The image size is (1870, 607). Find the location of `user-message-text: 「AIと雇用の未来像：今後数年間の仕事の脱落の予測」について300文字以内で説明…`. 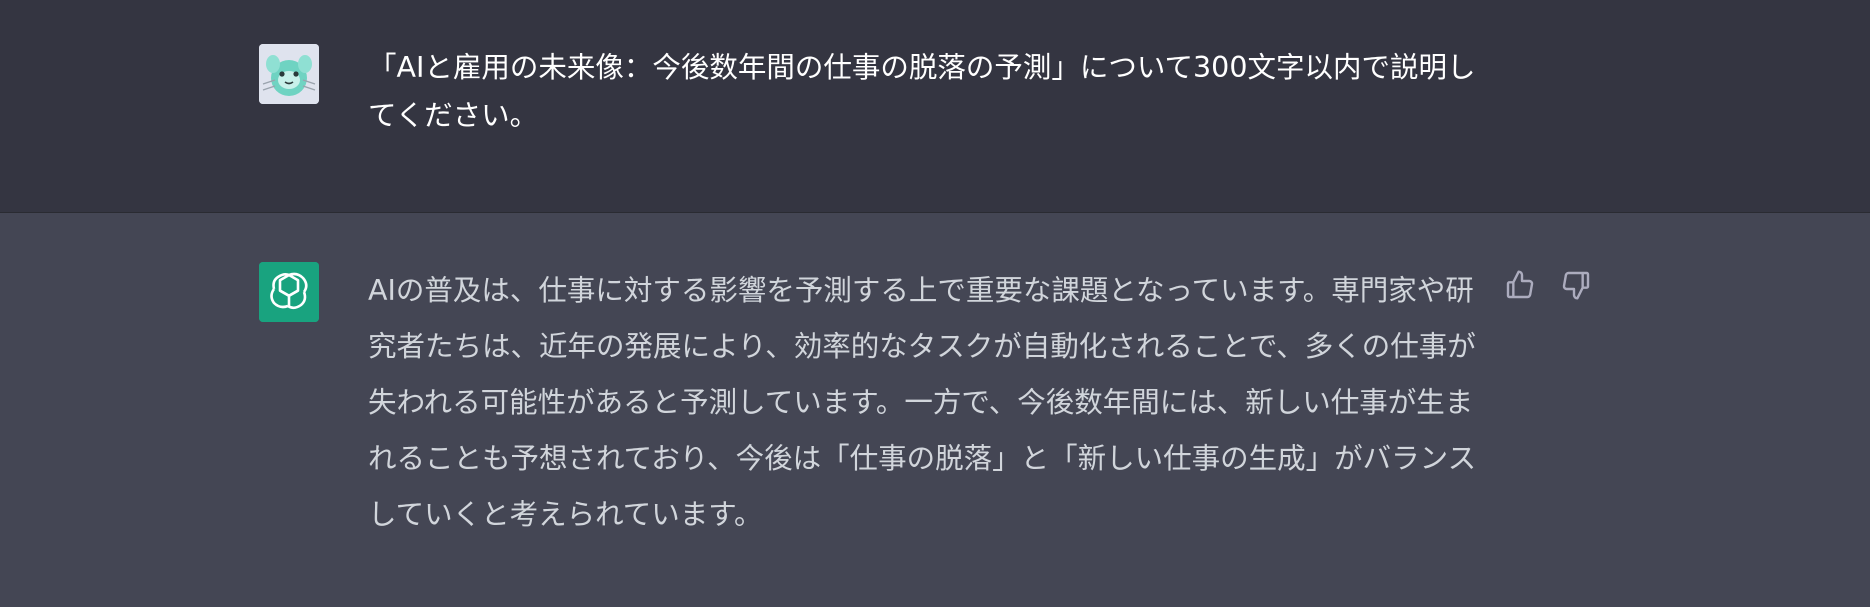

user-message-text: 「AIと雇用の未来像：今後数年間の仕事の脱落の予測」について300文字以内で説明… is located at coordinates (922, 91).